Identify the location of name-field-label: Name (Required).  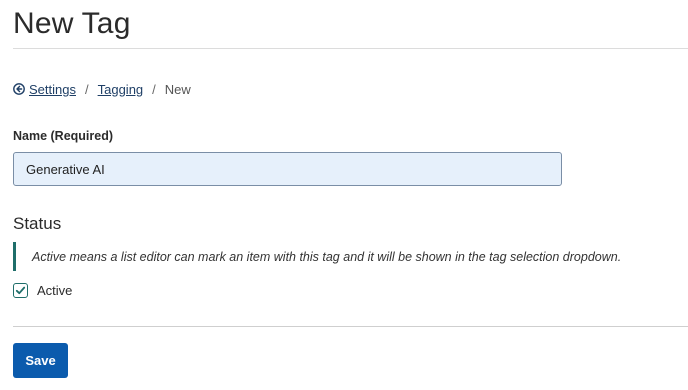
(63, 136).